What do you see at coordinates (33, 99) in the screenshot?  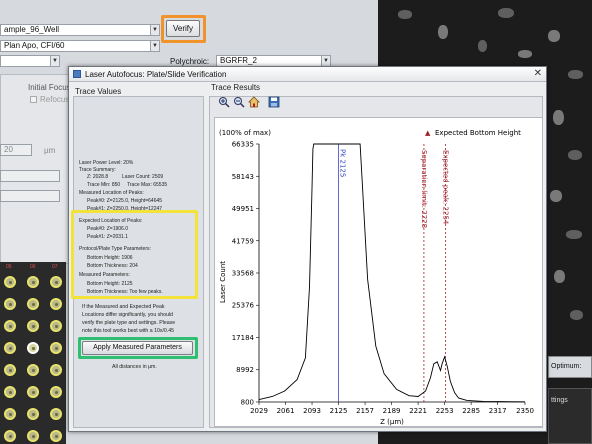 I see `refocus-checkbox` at bounding box center [33, 99].